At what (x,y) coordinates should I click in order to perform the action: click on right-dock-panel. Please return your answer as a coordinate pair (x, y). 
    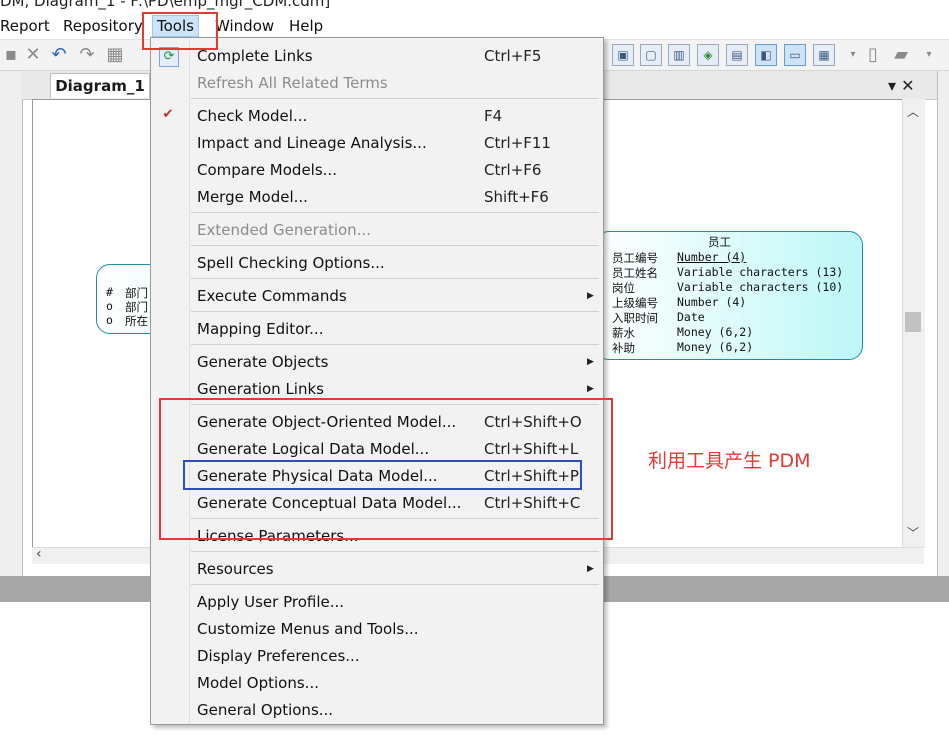
    Looking at the image, I should click on (943, 323).